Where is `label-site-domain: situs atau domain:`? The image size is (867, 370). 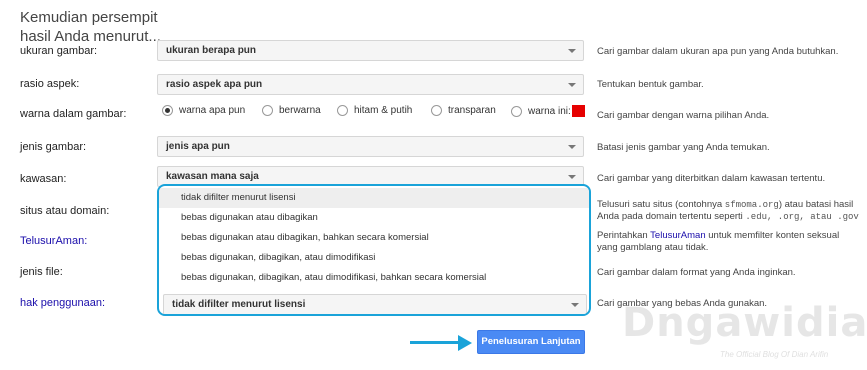 label-site-domain: situs atau domain: is located at coordinates (65, 211).